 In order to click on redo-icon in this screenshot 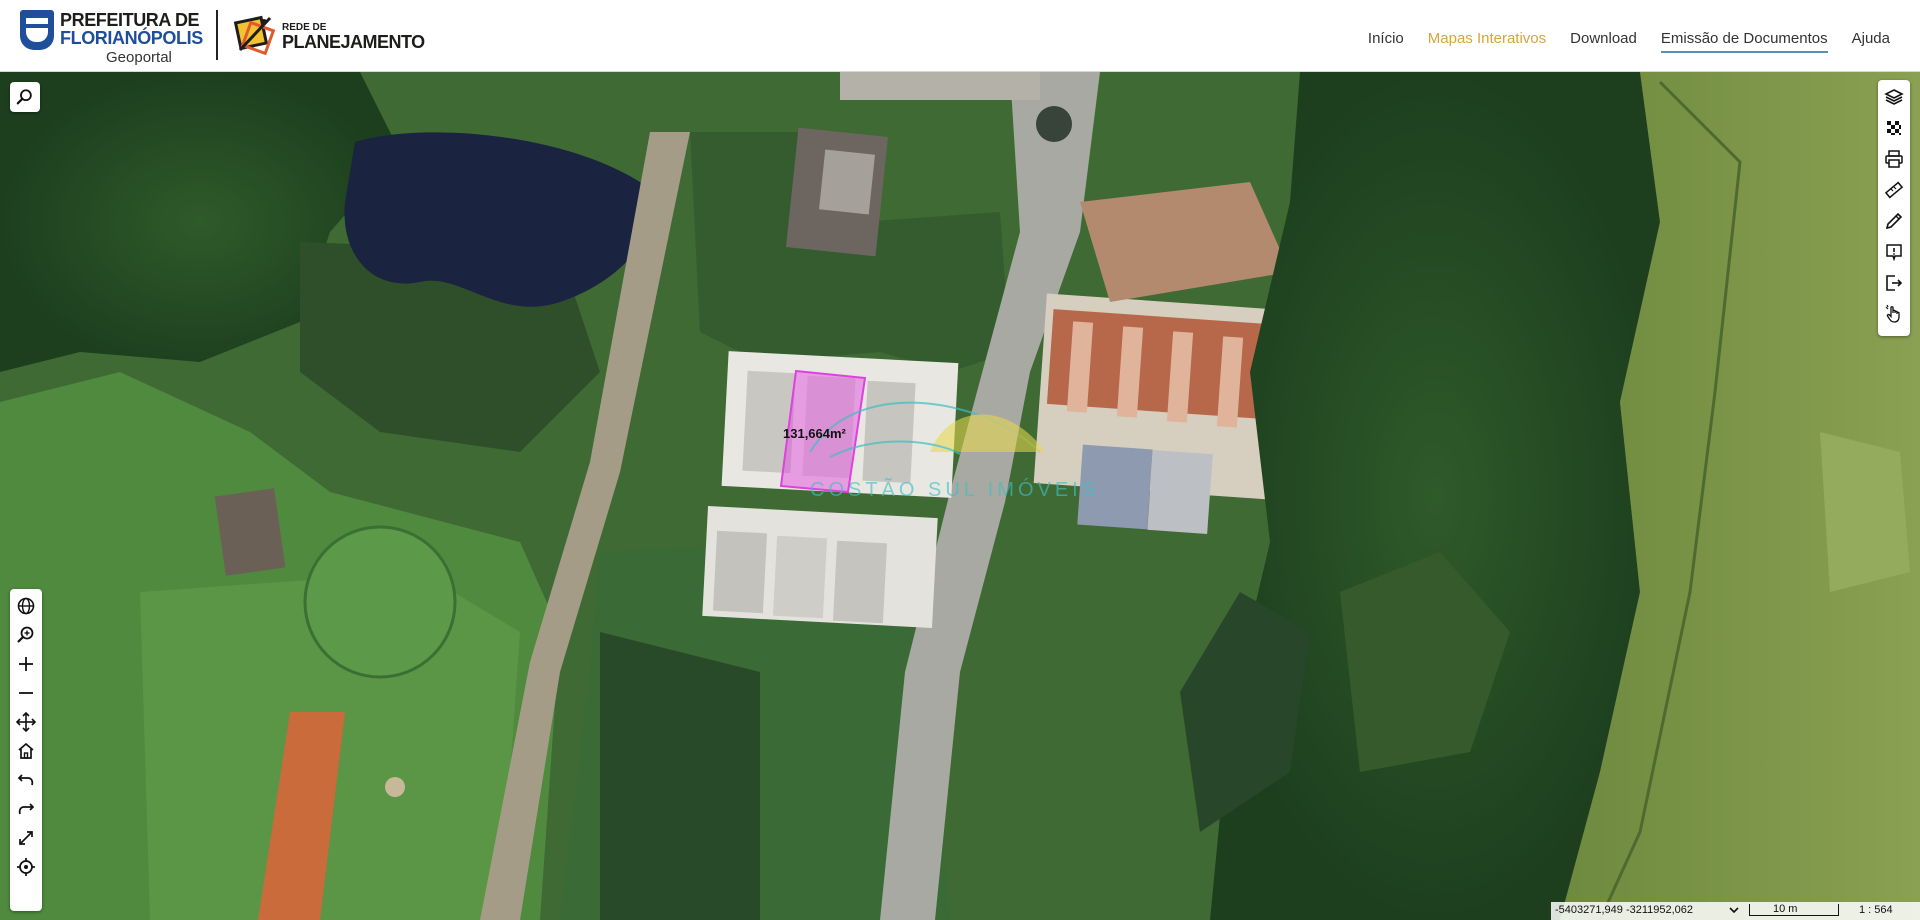, I will do `click(26, 809)`.